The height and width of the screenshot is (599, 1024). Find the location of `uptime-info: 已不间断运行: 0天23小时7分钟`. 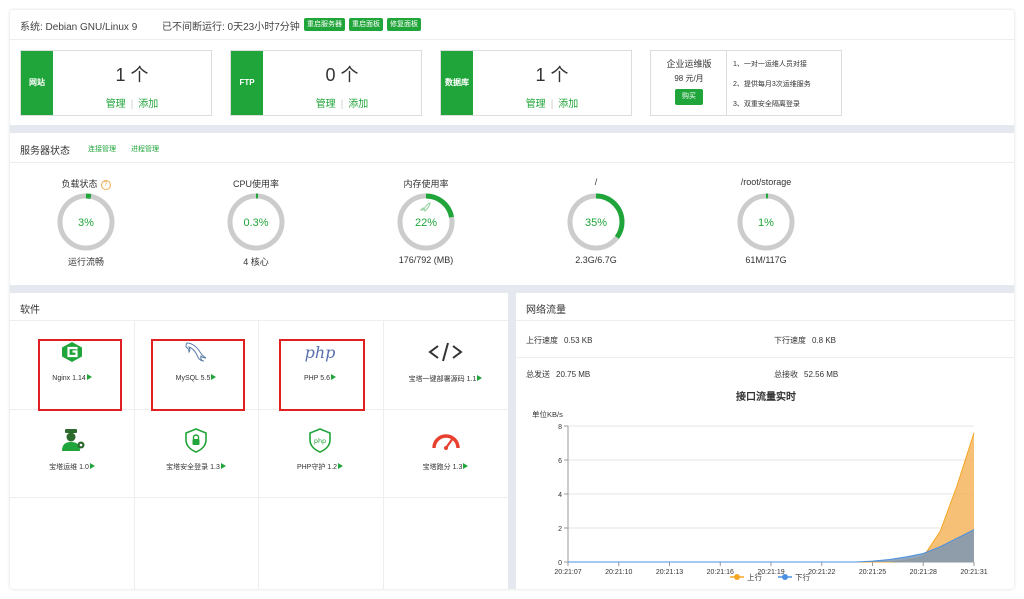

uptime-info: 已不间断运行: 0天23小时7分钟 is located at coordinates (231, 25).